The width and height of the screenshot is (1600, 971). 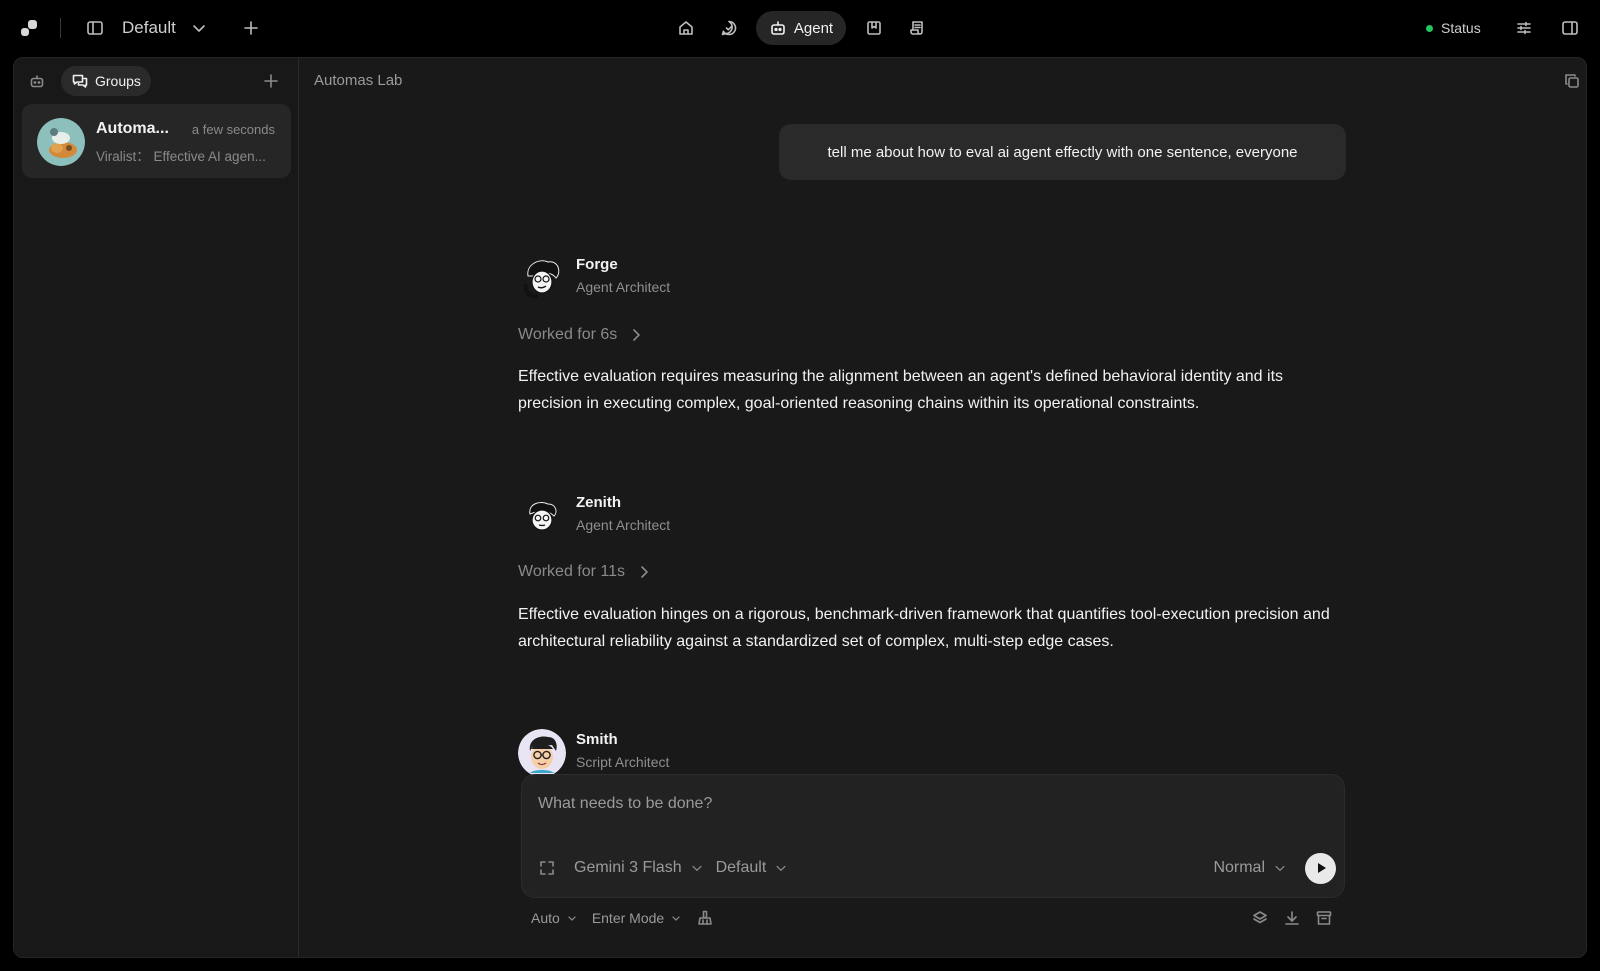 I want to click on workspace-selector: Default, so click(x=165, y=28).